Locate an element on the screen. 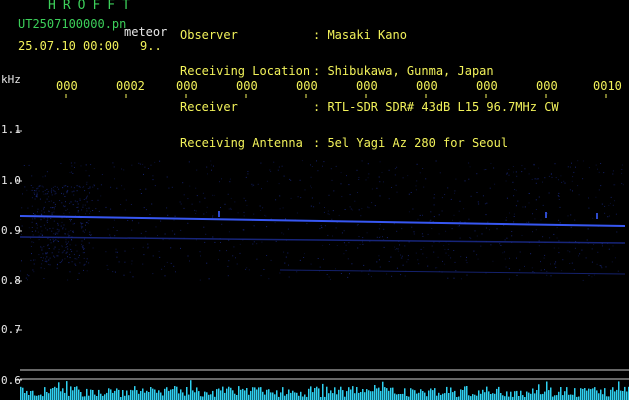 This screenshot has height=400, width=629. time-tick-label: 000 is located at coordinates (247, 86).